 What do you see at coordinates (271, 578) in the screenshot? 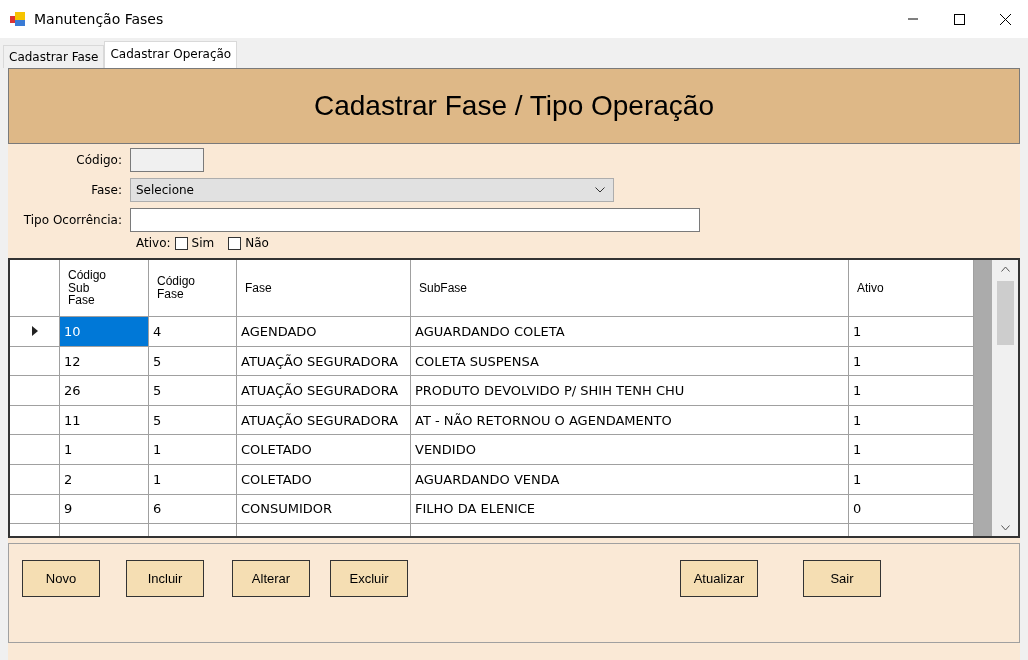
I see `action-button: Alterar` at bounding box center [271, 578].